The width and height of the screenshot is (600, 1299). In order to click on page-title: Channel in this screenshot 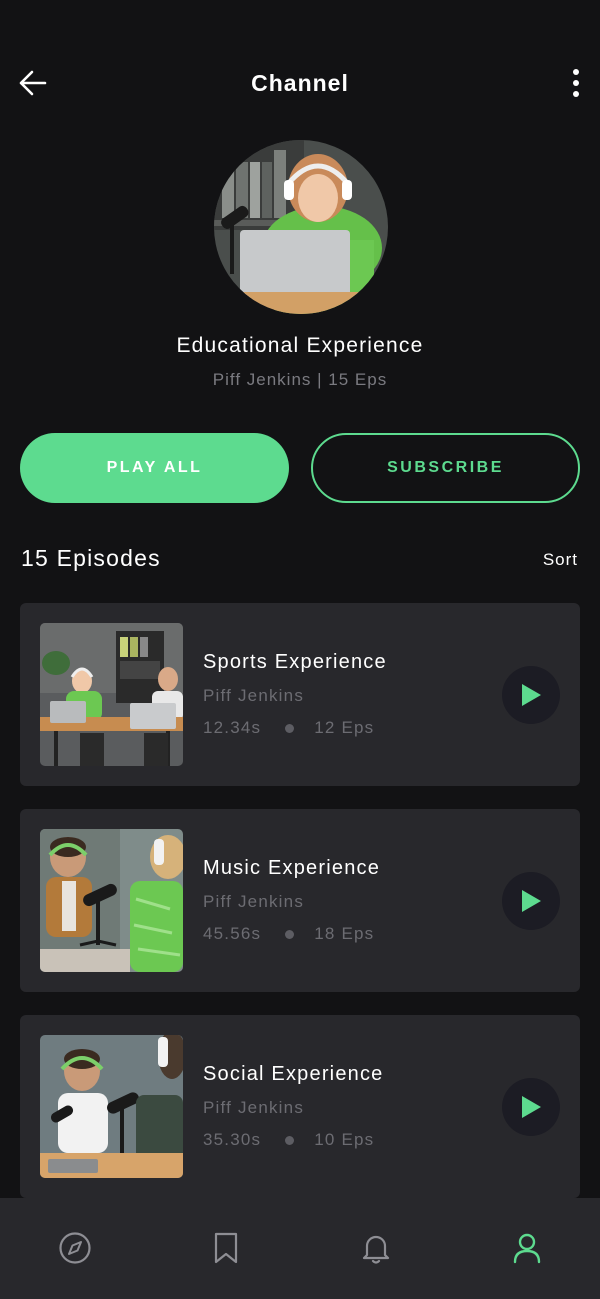, I will do `click(300, 83)`.